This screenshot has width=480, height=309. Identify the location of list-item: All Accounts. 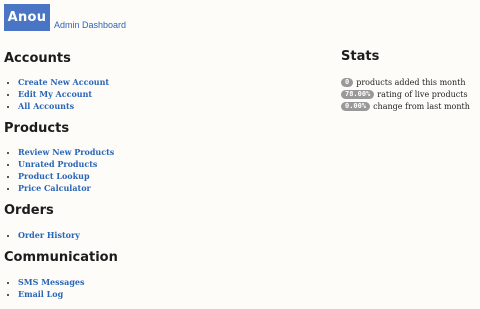
(63, 106).